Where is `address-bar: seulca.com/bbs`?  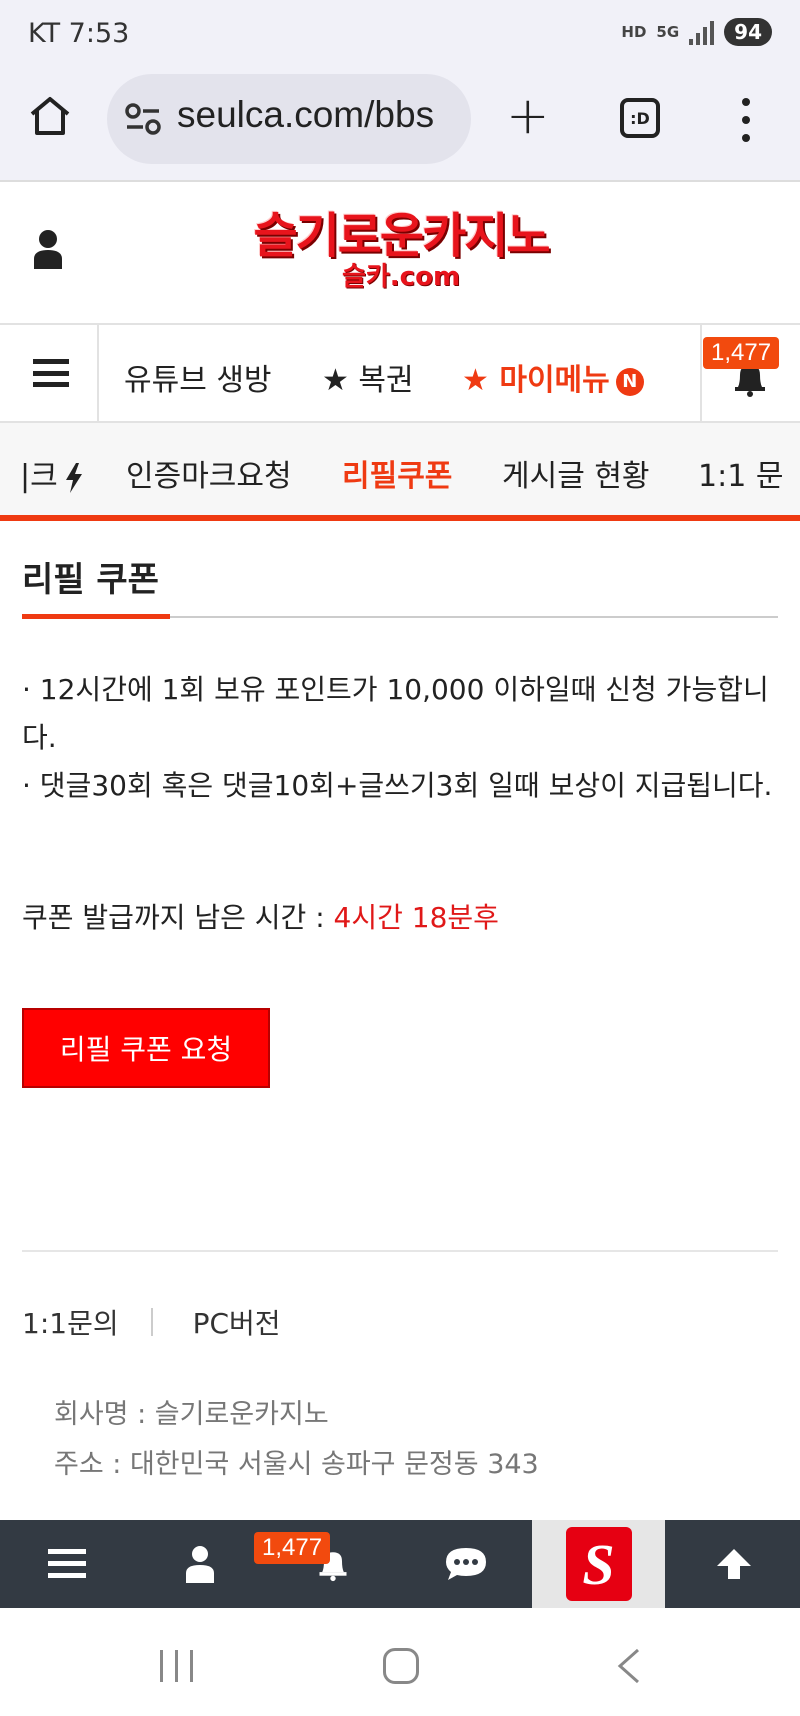
address-bar: seulca.com/bbs is located at coordinates (289, 119).